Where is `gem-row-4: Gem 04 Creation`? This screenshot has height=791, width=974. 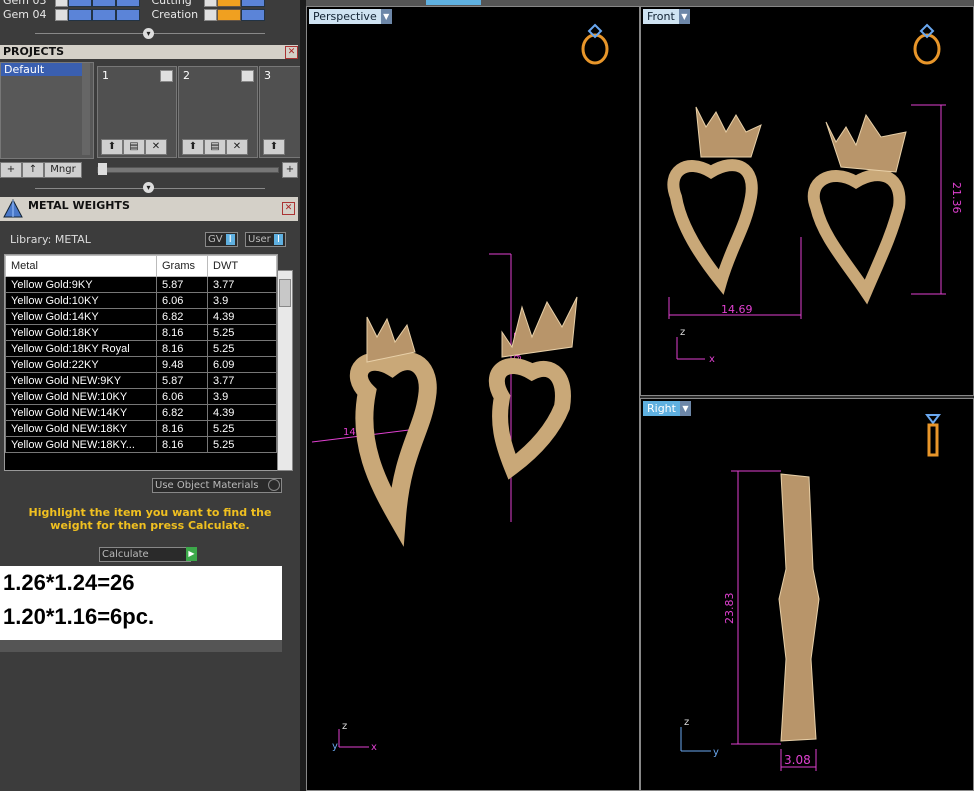
gem-row-4: Gem 04 Creation is located at coordinates (150, 15).